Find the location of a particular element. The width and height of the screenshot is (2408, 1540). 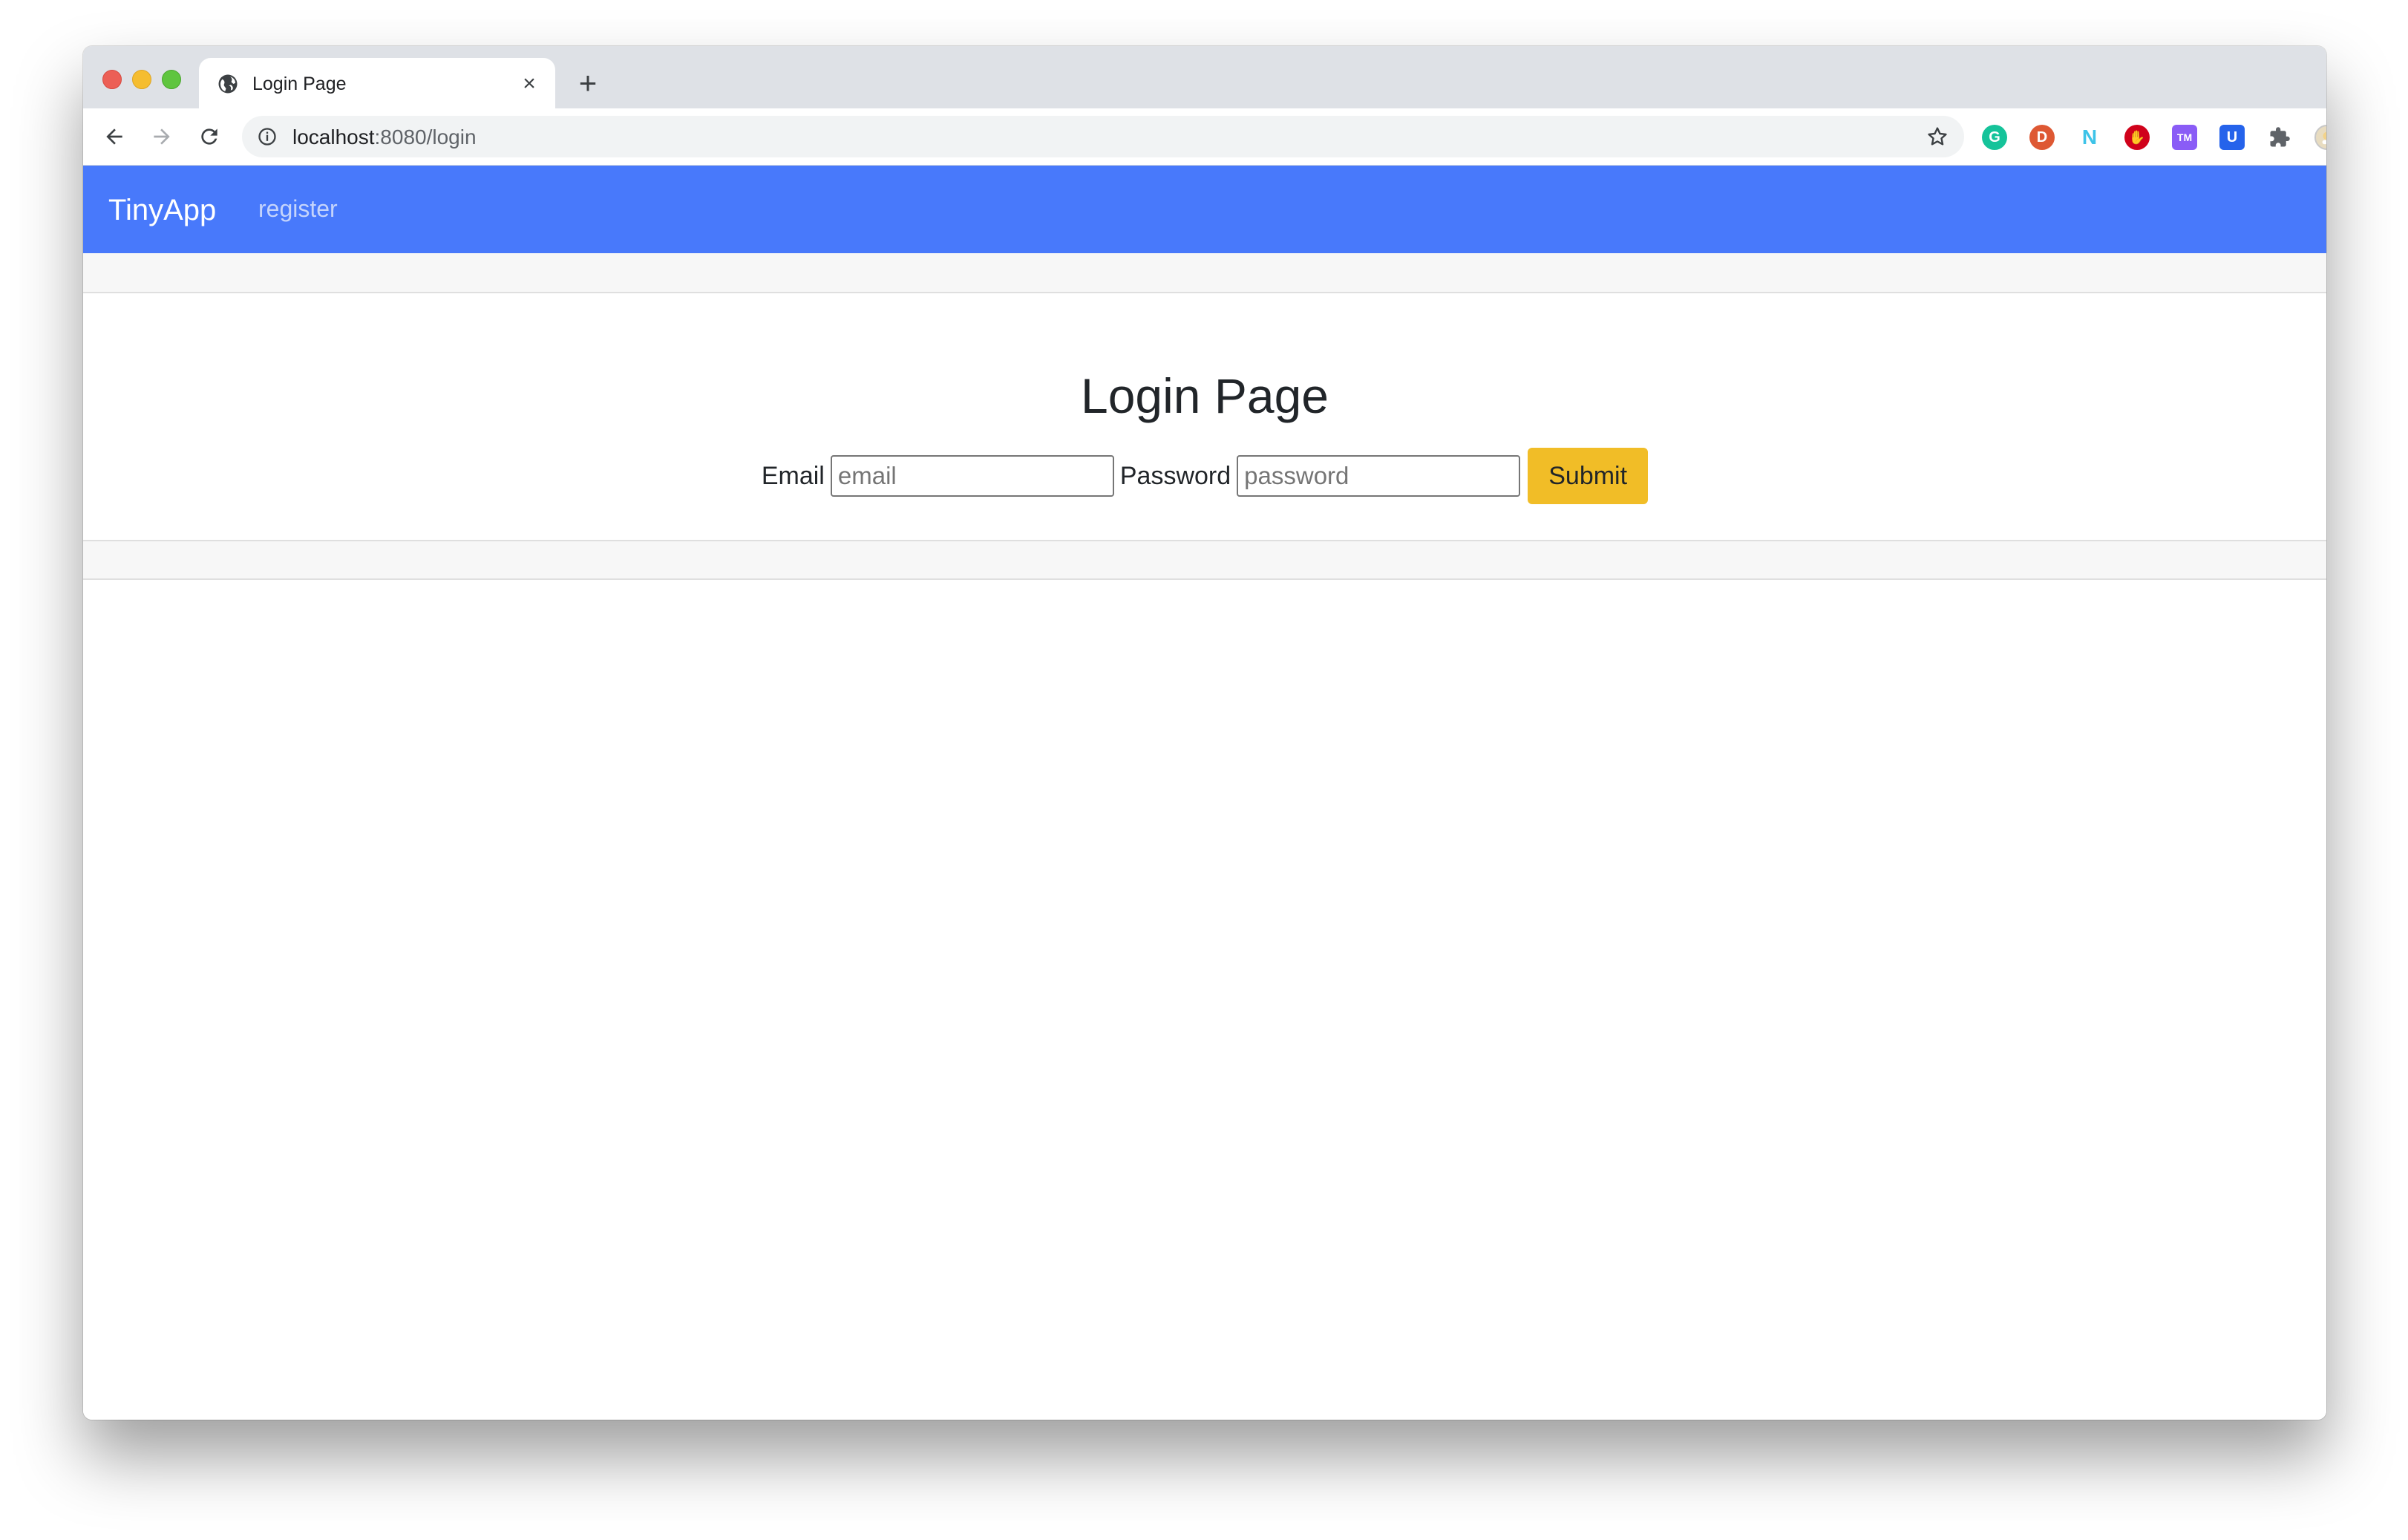

password-field is located at coordinates (1379, 476).